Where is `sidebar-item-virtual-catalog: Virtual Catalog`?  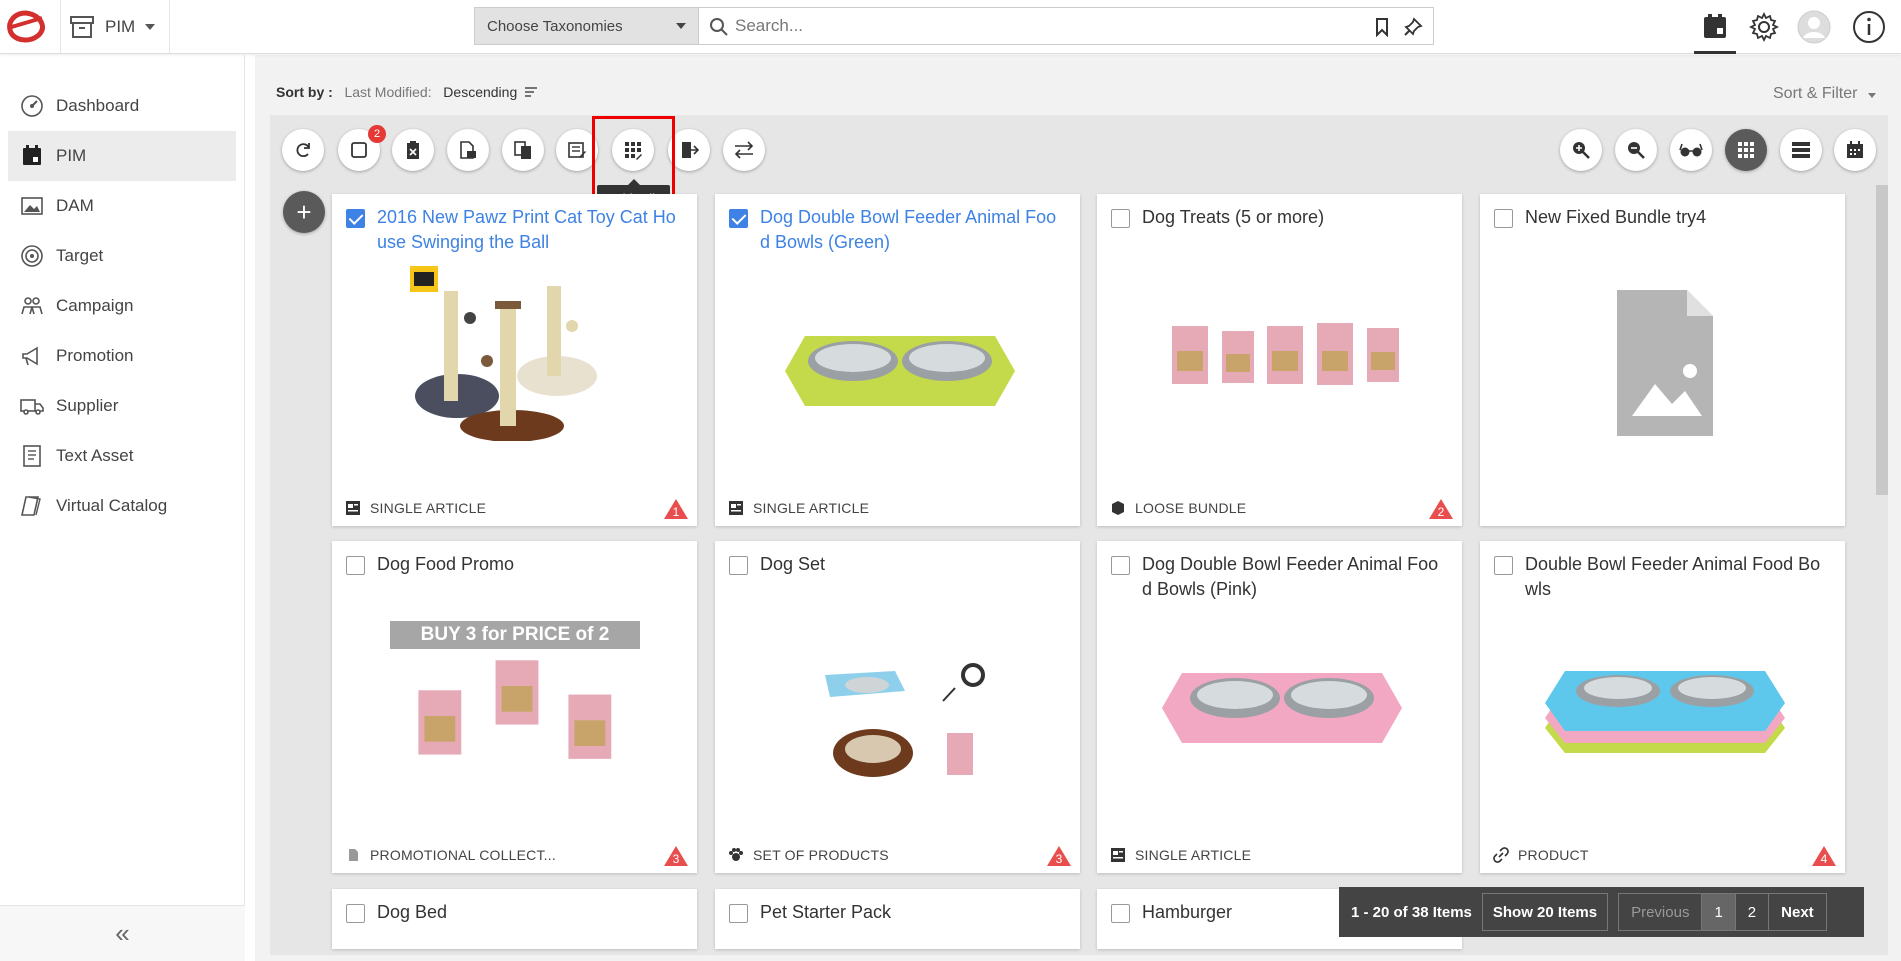
sidebar-item-virtual-catalog: Virtual Catalog is located at coordinates (122, 506).